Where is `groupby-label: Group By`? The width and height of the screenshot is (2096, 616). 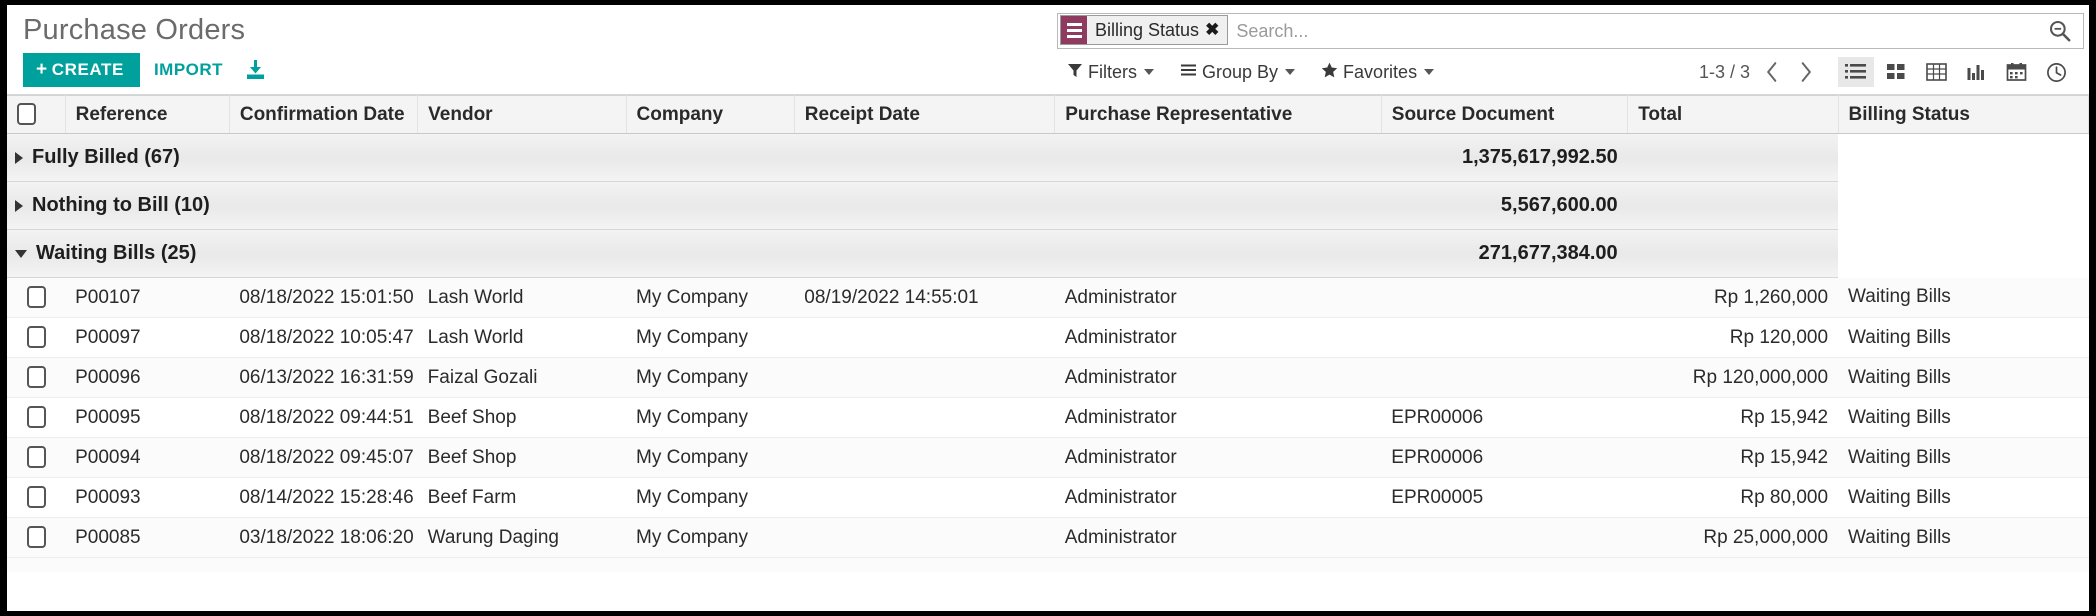
groupby-label: Group By is located at coordinates (1240, 71).